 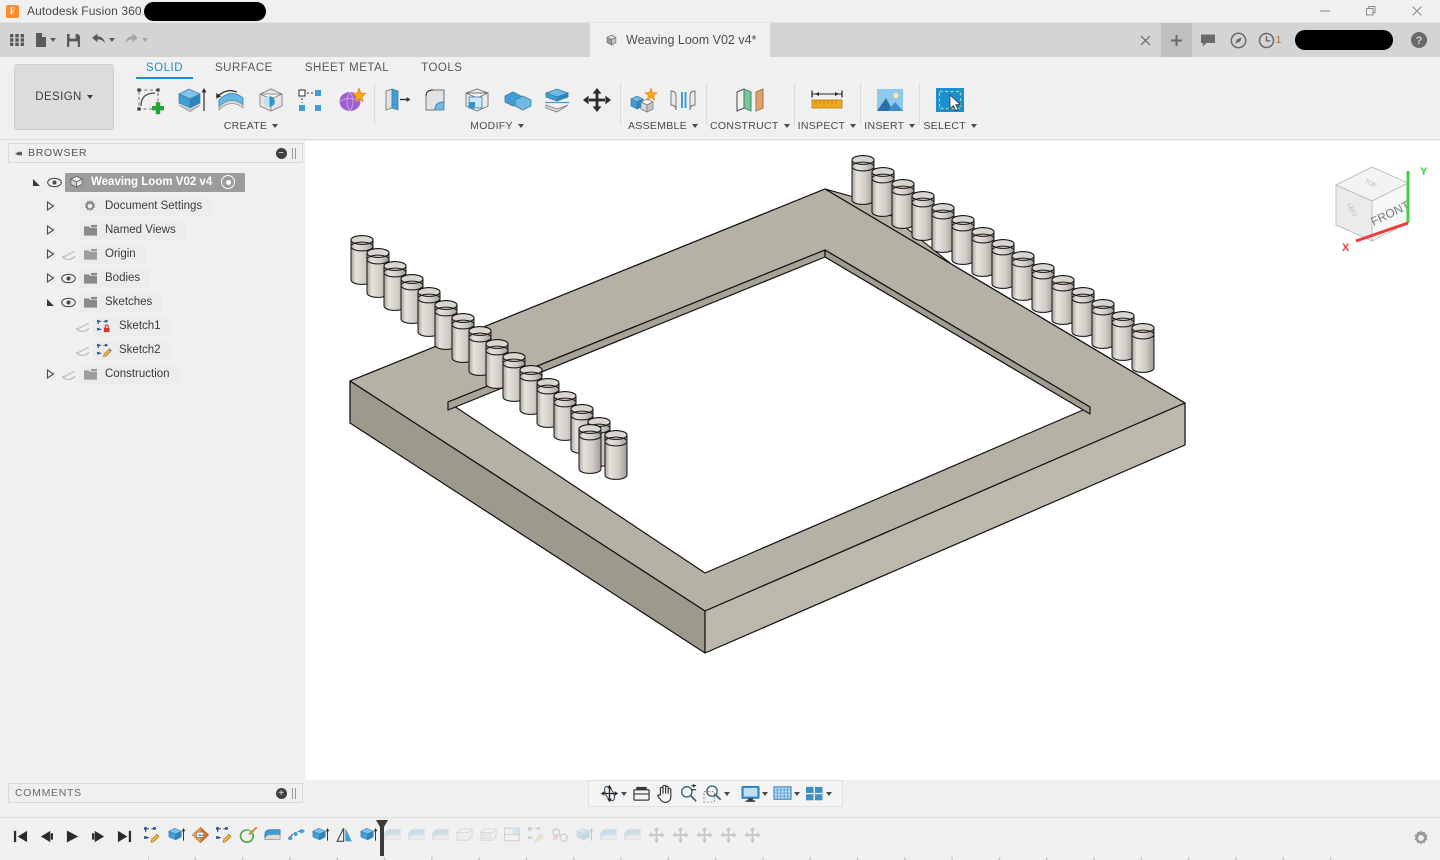 I want to click on ribbon-panel-modify-label: MODIFY, so click(x=497, y=126).